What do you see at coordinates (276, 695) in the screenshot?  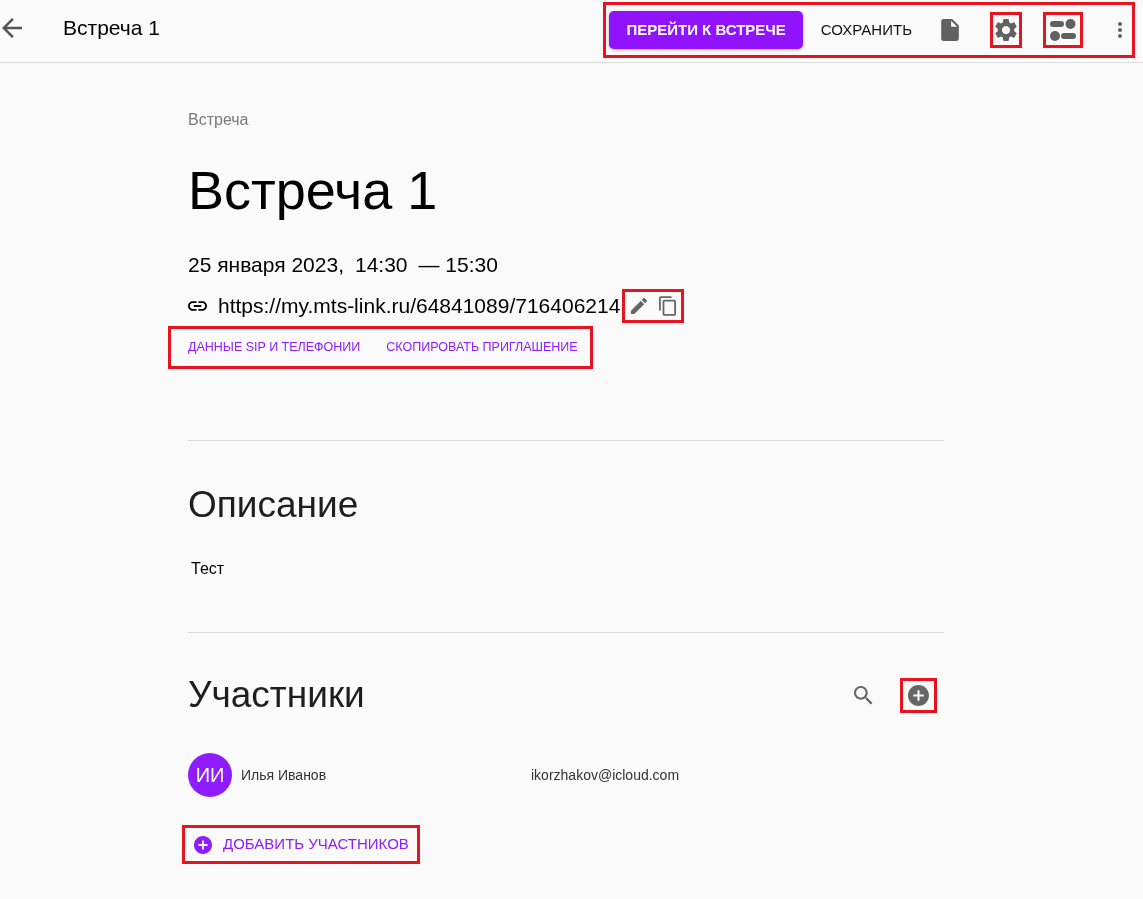 I see `section-heading: Участники` at bounding box center [276, 695].